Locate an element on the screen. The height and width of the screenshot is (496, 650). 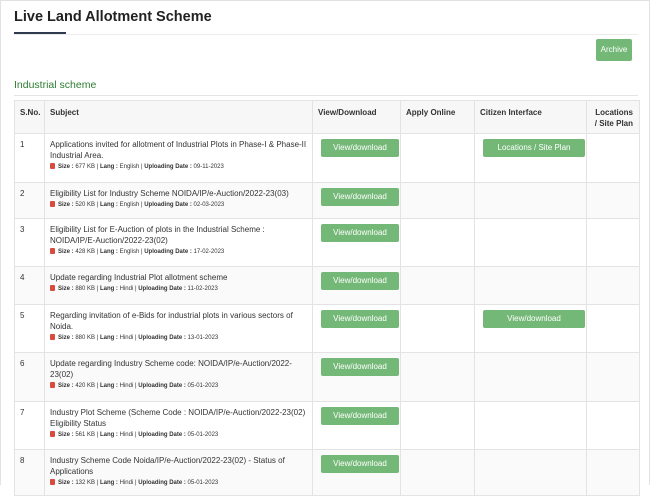
file-size: 428 KB is located at coordinates (85, 252).